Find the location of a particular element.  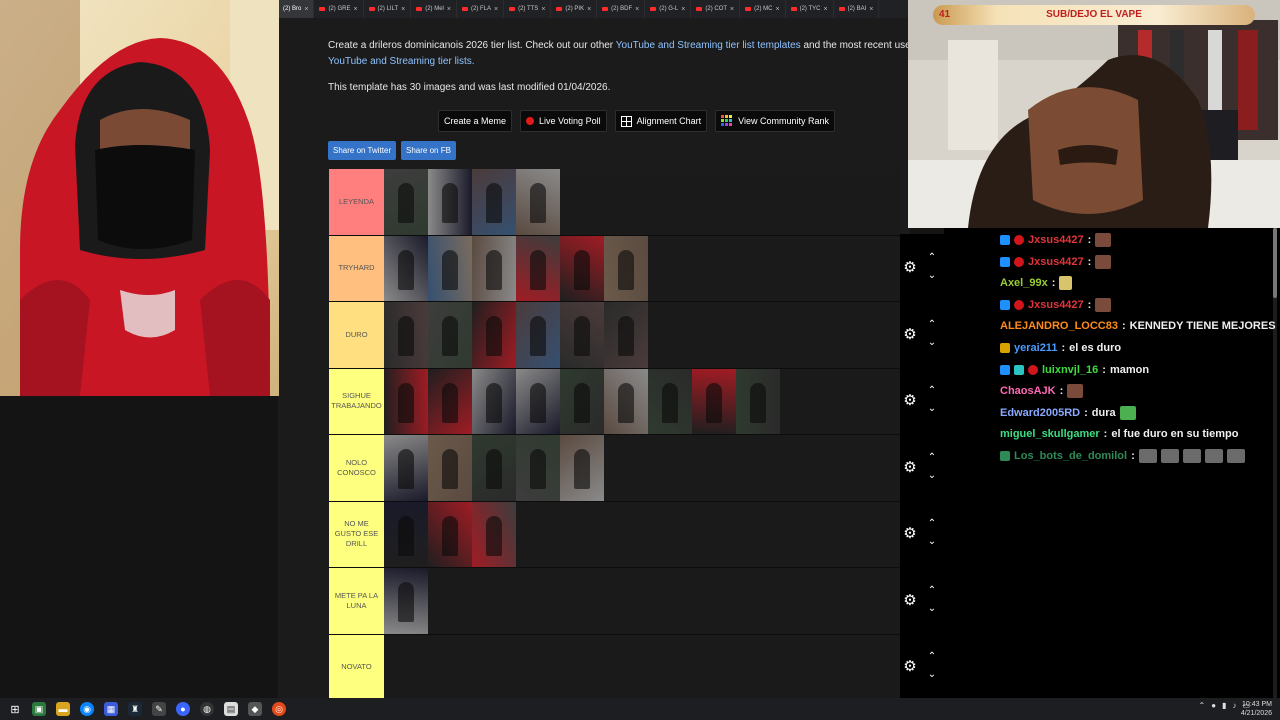

shield-icon: ◆ is located at coordinates (255, 709).